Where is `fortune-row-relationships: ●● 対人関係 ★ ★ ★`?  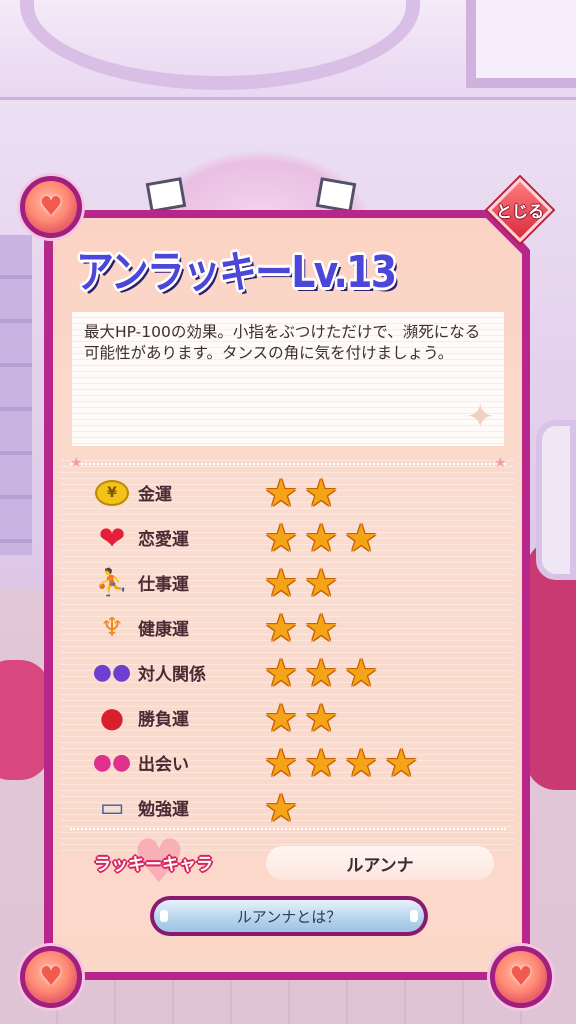 fortune-row-relationships: ●● 対人関係 ★ ★ ★ is located at coordinates (292, 672).